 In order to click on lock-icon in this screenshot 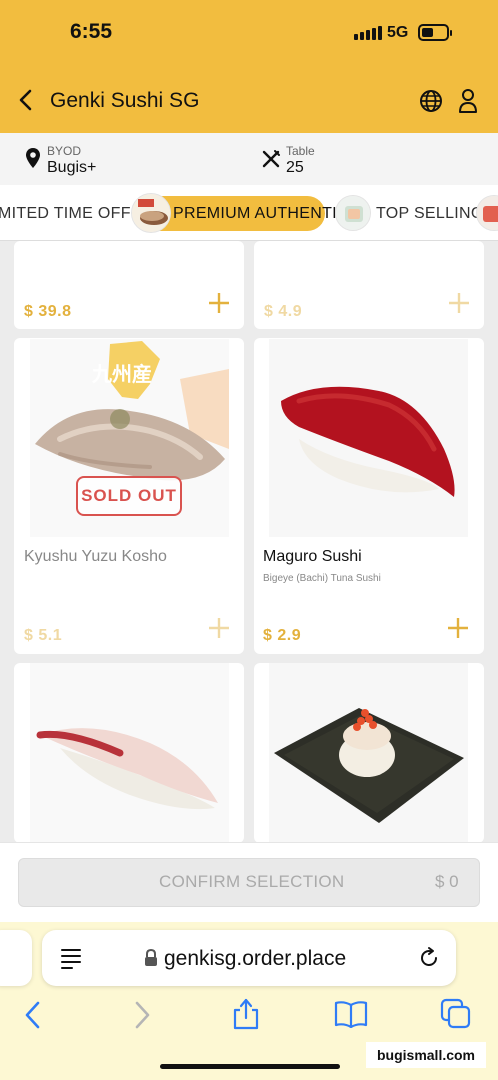, I will do `click(151, 957)`.